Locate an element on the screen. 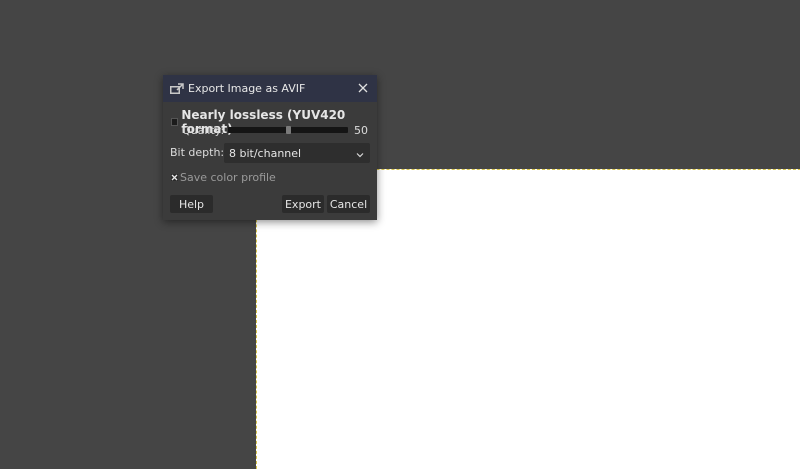  bit-depth-row: Bit depth: 8 bit/channel is located at coordinates (270, 153).